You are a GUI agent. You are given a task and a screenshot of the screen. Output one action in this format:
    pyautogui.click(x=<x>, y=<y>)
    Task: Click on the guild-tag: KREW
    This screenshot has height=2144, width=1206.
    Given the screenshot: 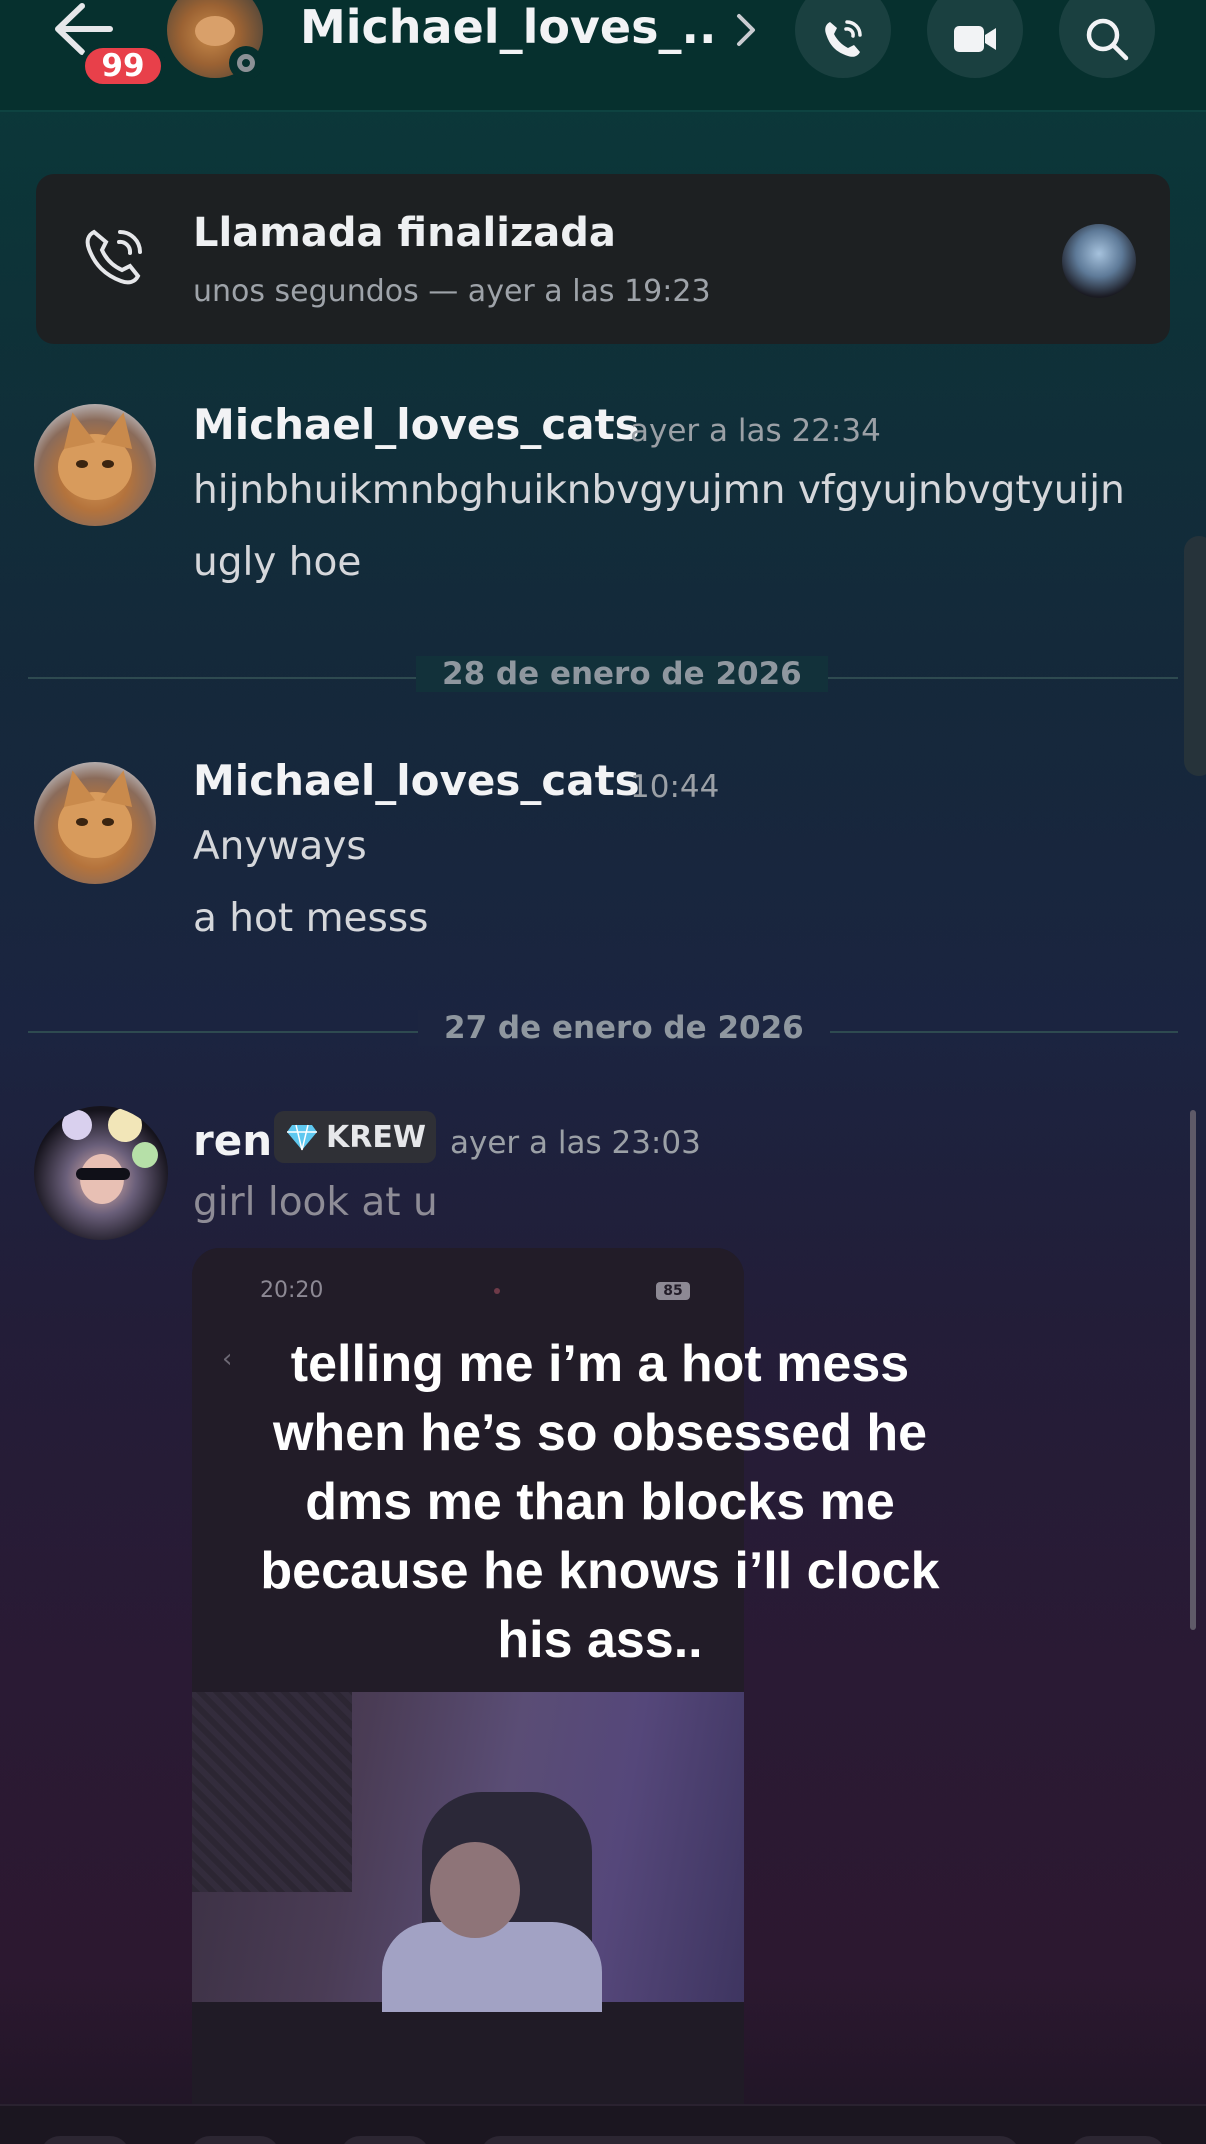 What is the action you would take?
    pyautogui.click(x=355, y=1137)
    